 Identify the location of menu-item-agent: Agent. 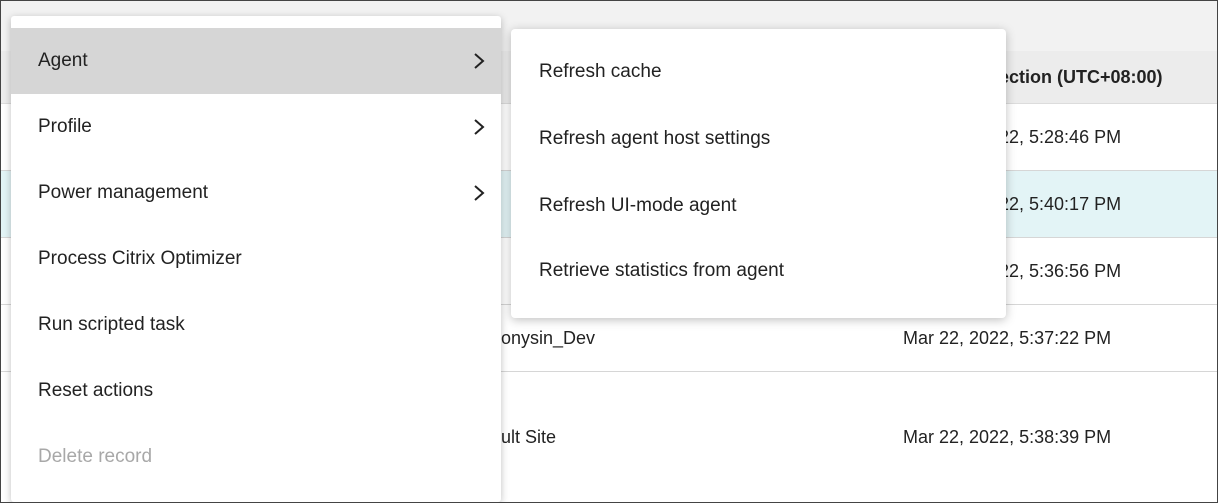
(256, 61).